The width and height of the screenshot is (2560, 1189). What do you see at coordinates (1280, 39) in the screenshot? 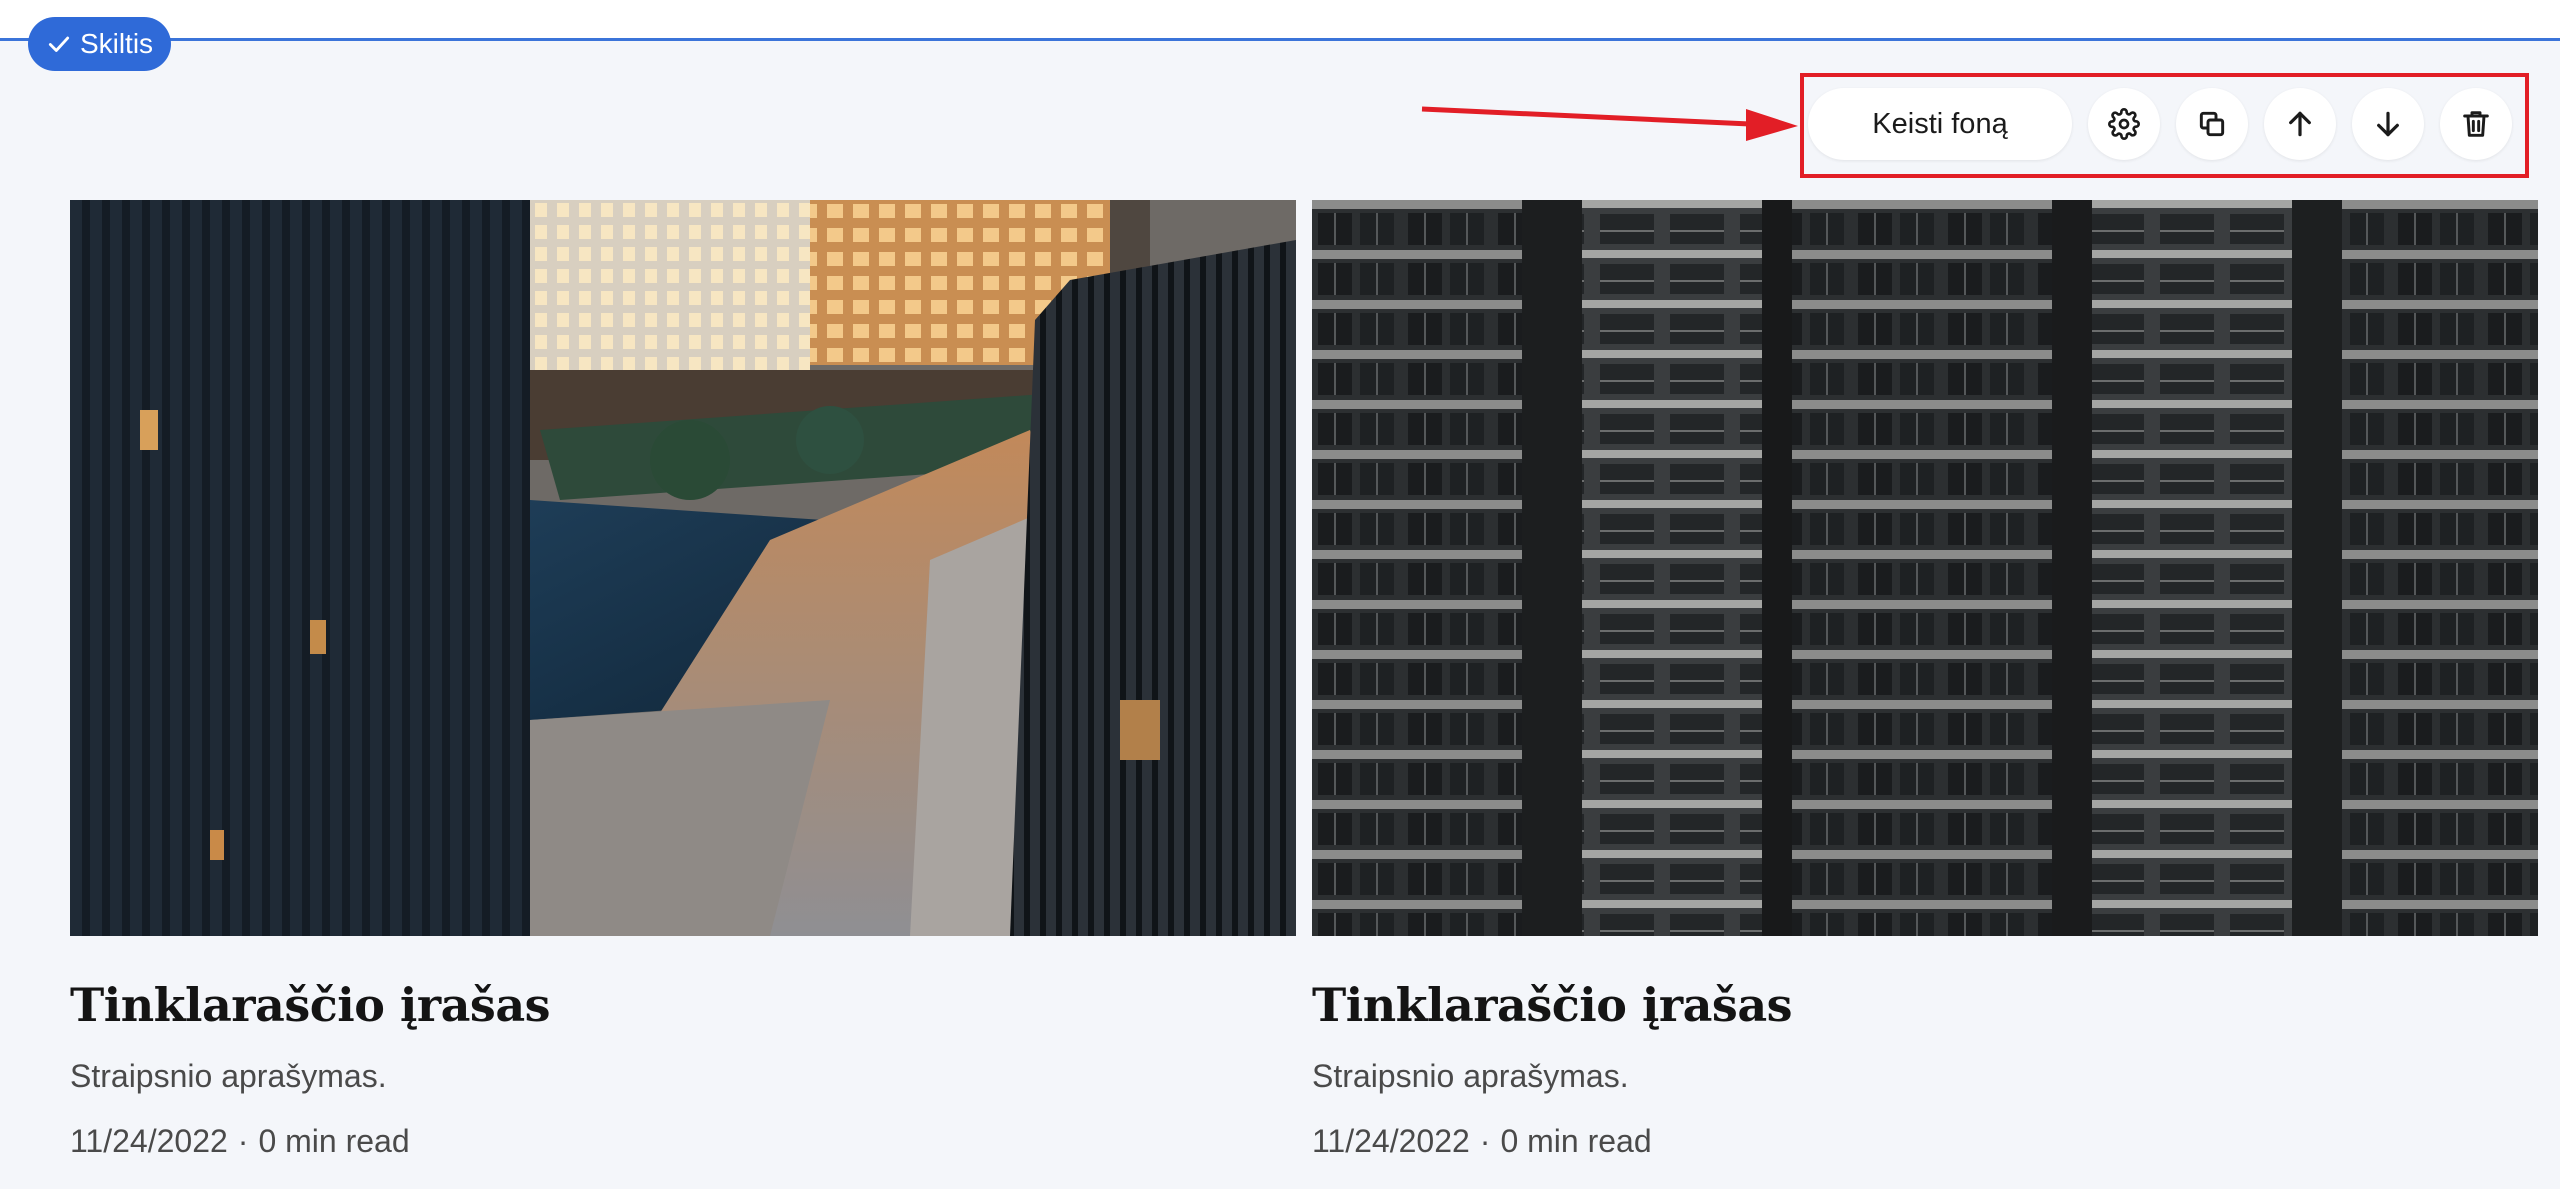
I see `section-boundary-line` at bounding box center [1280, 39].